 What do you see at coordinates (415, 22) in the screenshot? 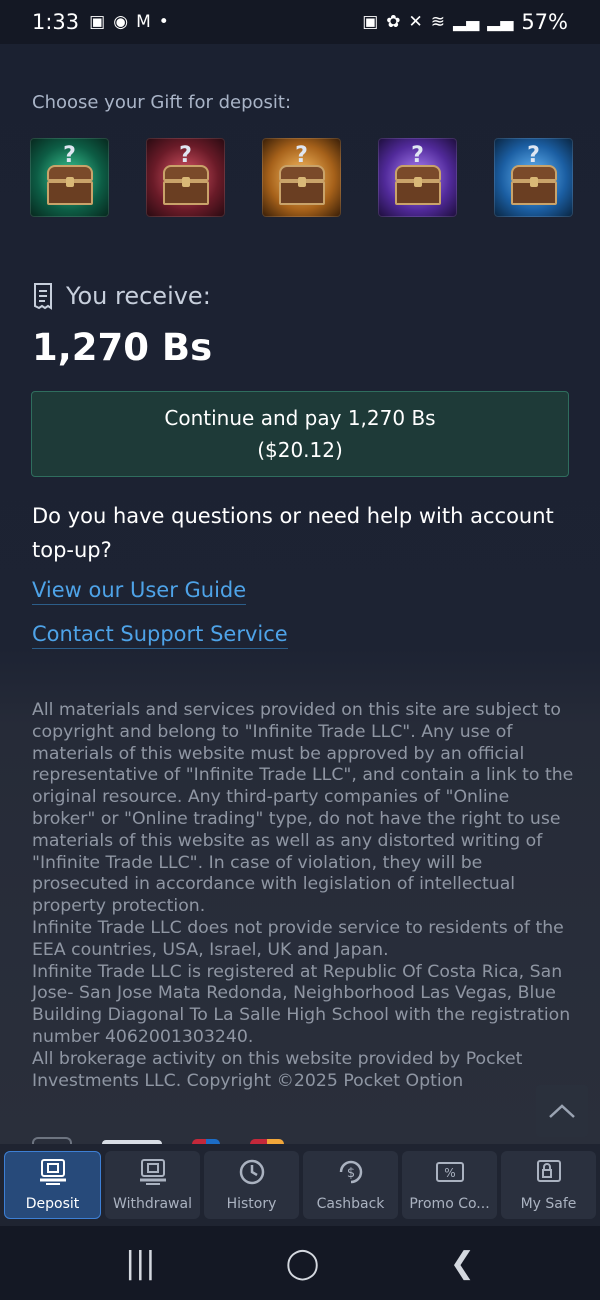
I see `mute-icon: ✕` at bounding box center [415, 22].